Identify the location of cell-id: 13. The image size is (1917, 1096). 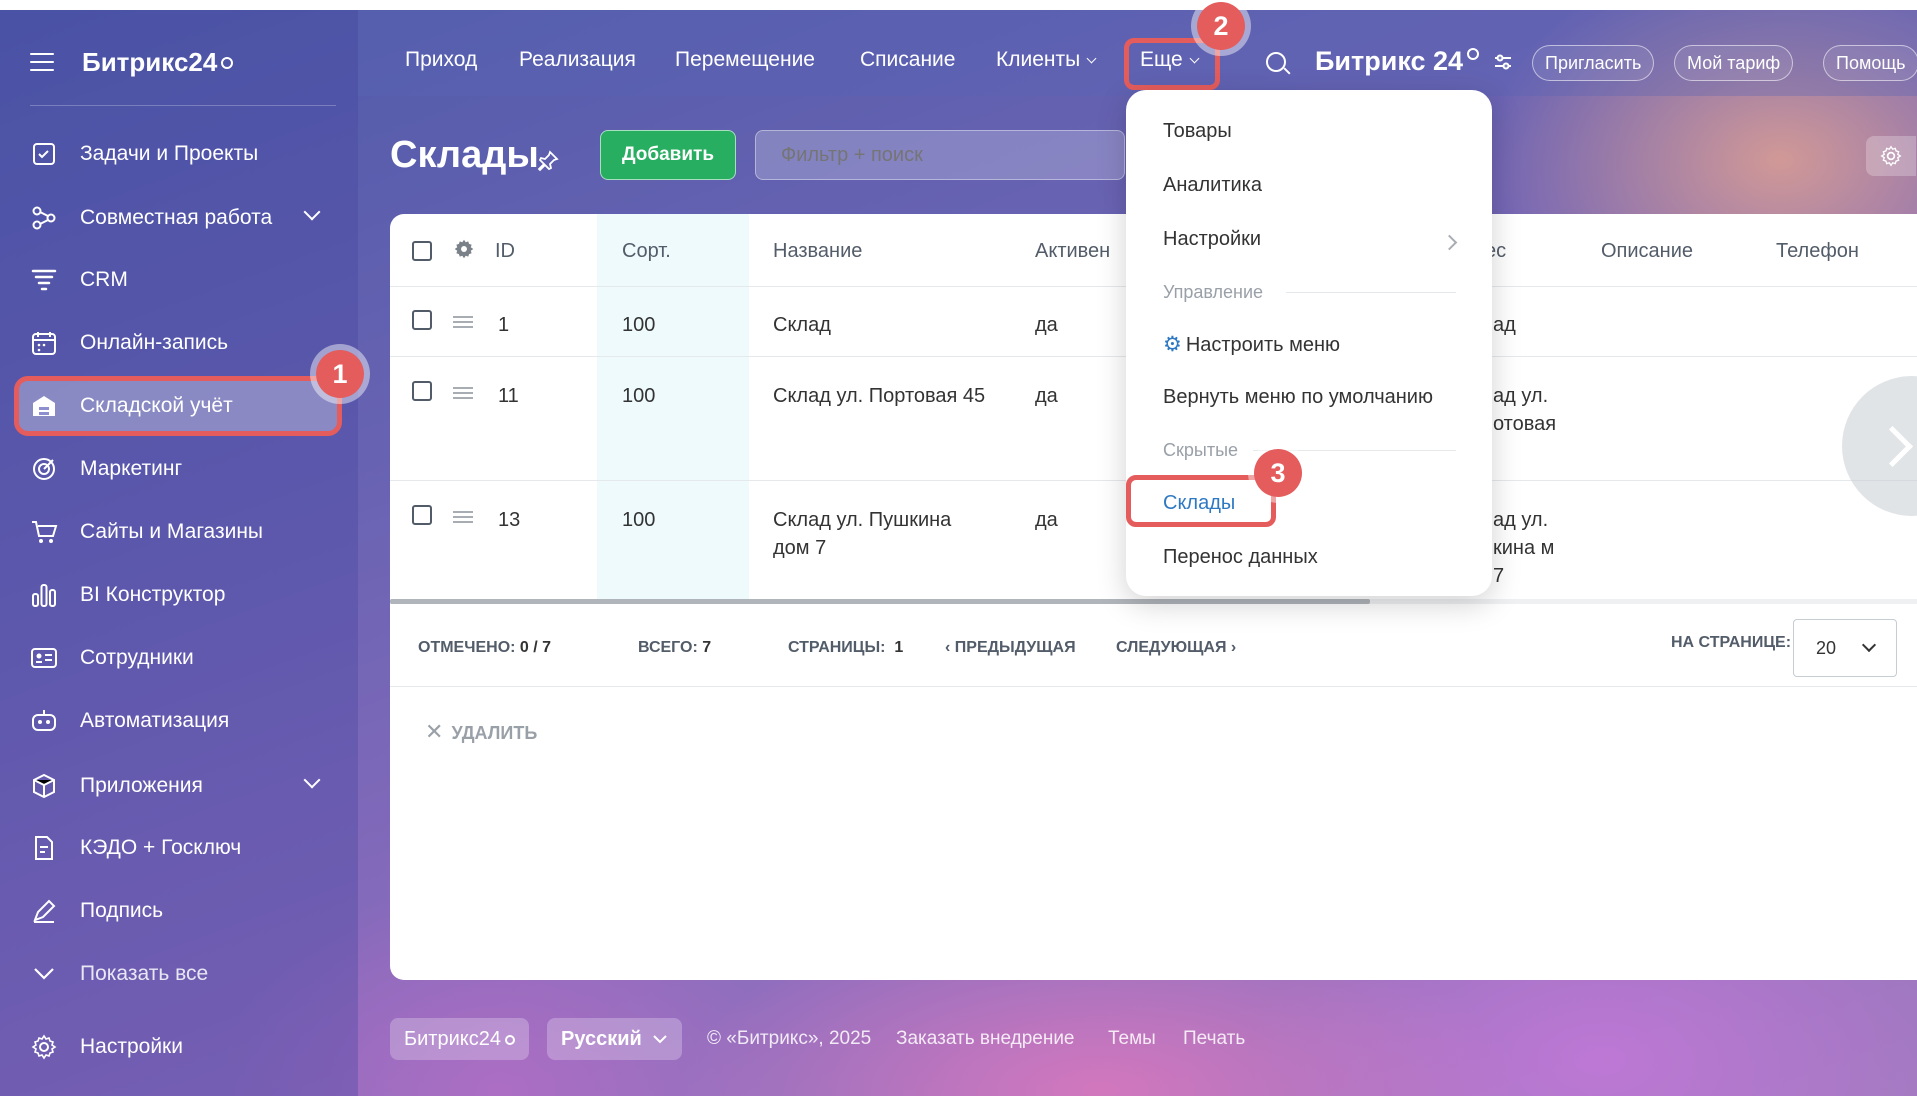
(509, 520).